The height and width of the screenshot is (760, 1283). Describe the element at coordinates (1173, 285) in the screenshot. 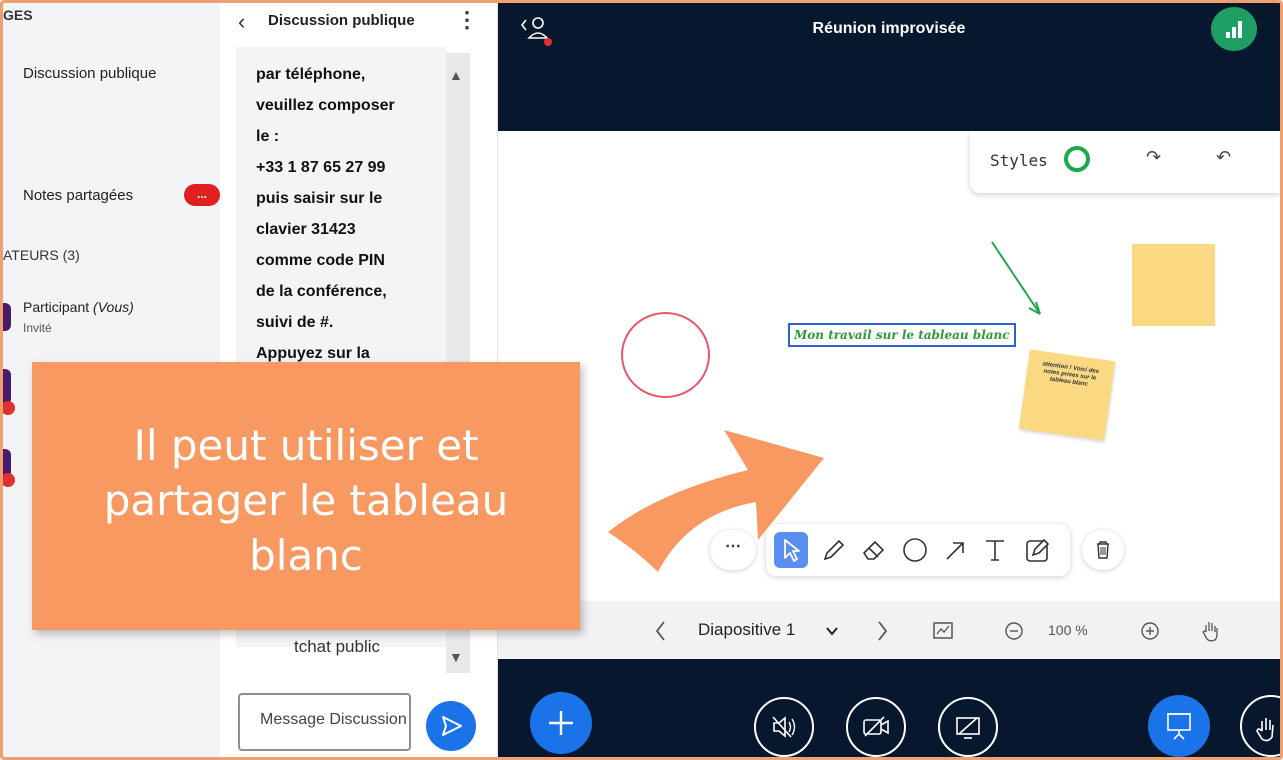

I see `whiteboard-sticky-note` at that location.